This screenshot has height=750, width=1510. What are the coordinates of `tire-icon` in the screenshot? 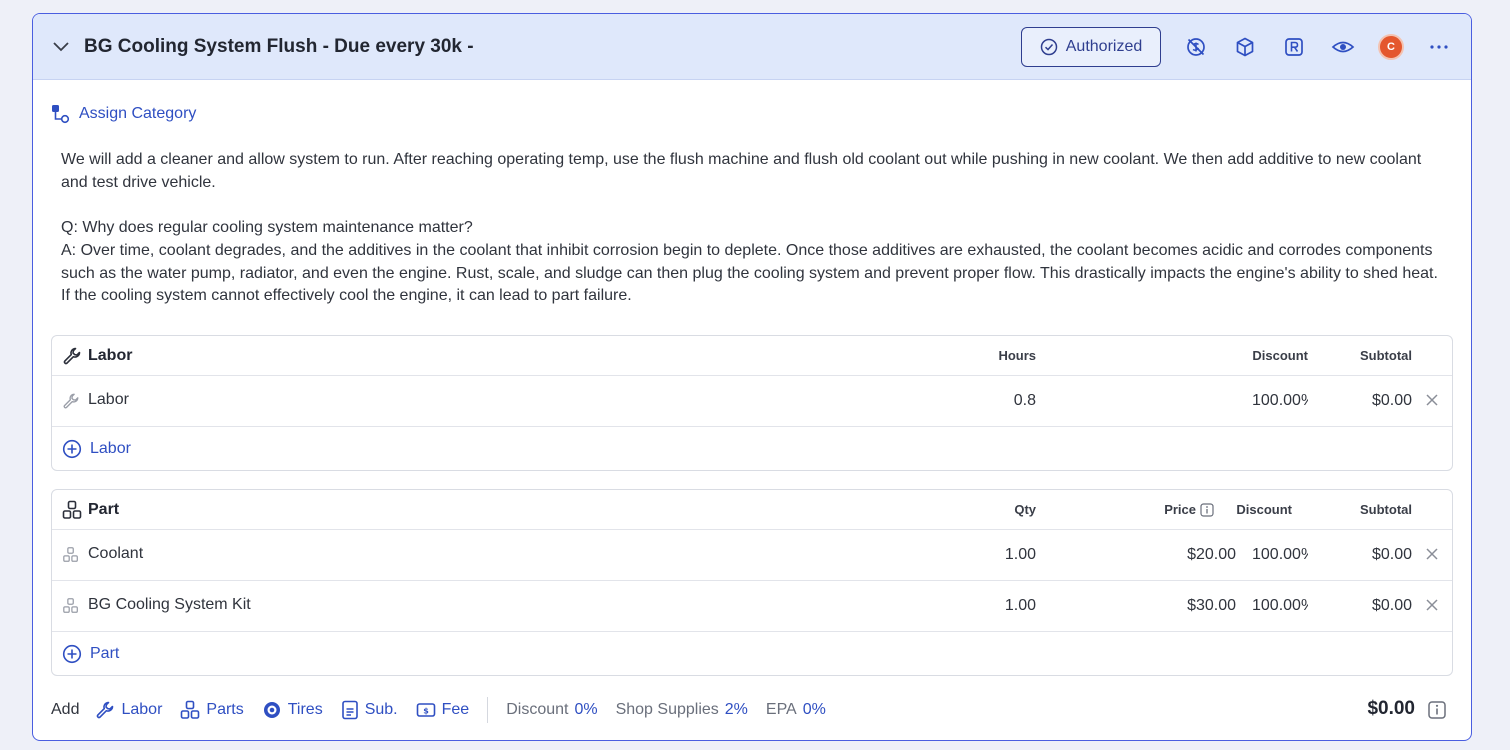 It's located at (271, 710).